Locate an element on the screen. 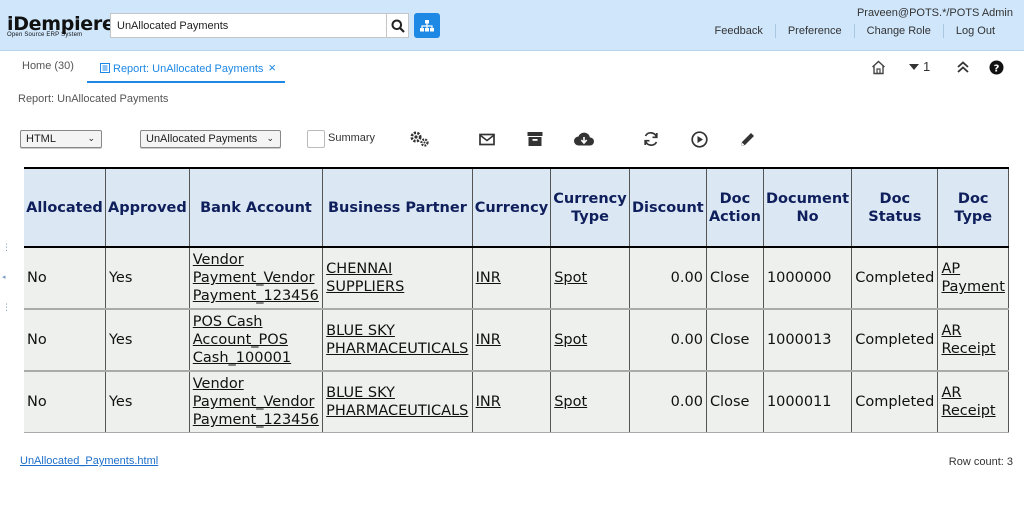  search-icon is located at coordinates (398, 26).